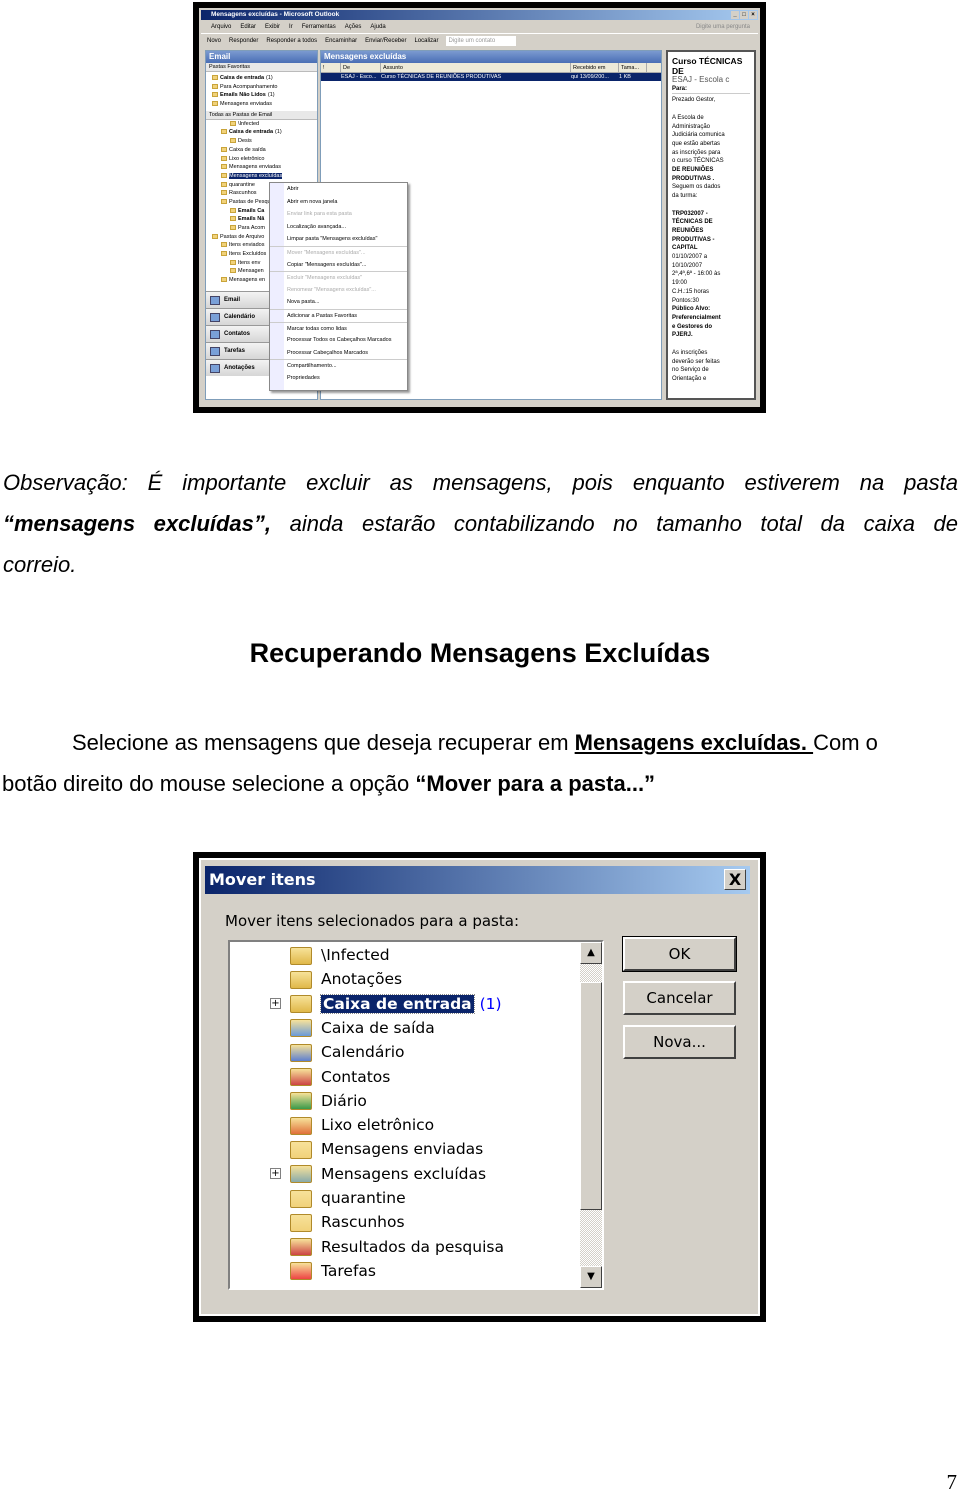  Describe the element at coordinates (347, 1052) in the screenshot. I see `folder-item: Calendário` at that location.